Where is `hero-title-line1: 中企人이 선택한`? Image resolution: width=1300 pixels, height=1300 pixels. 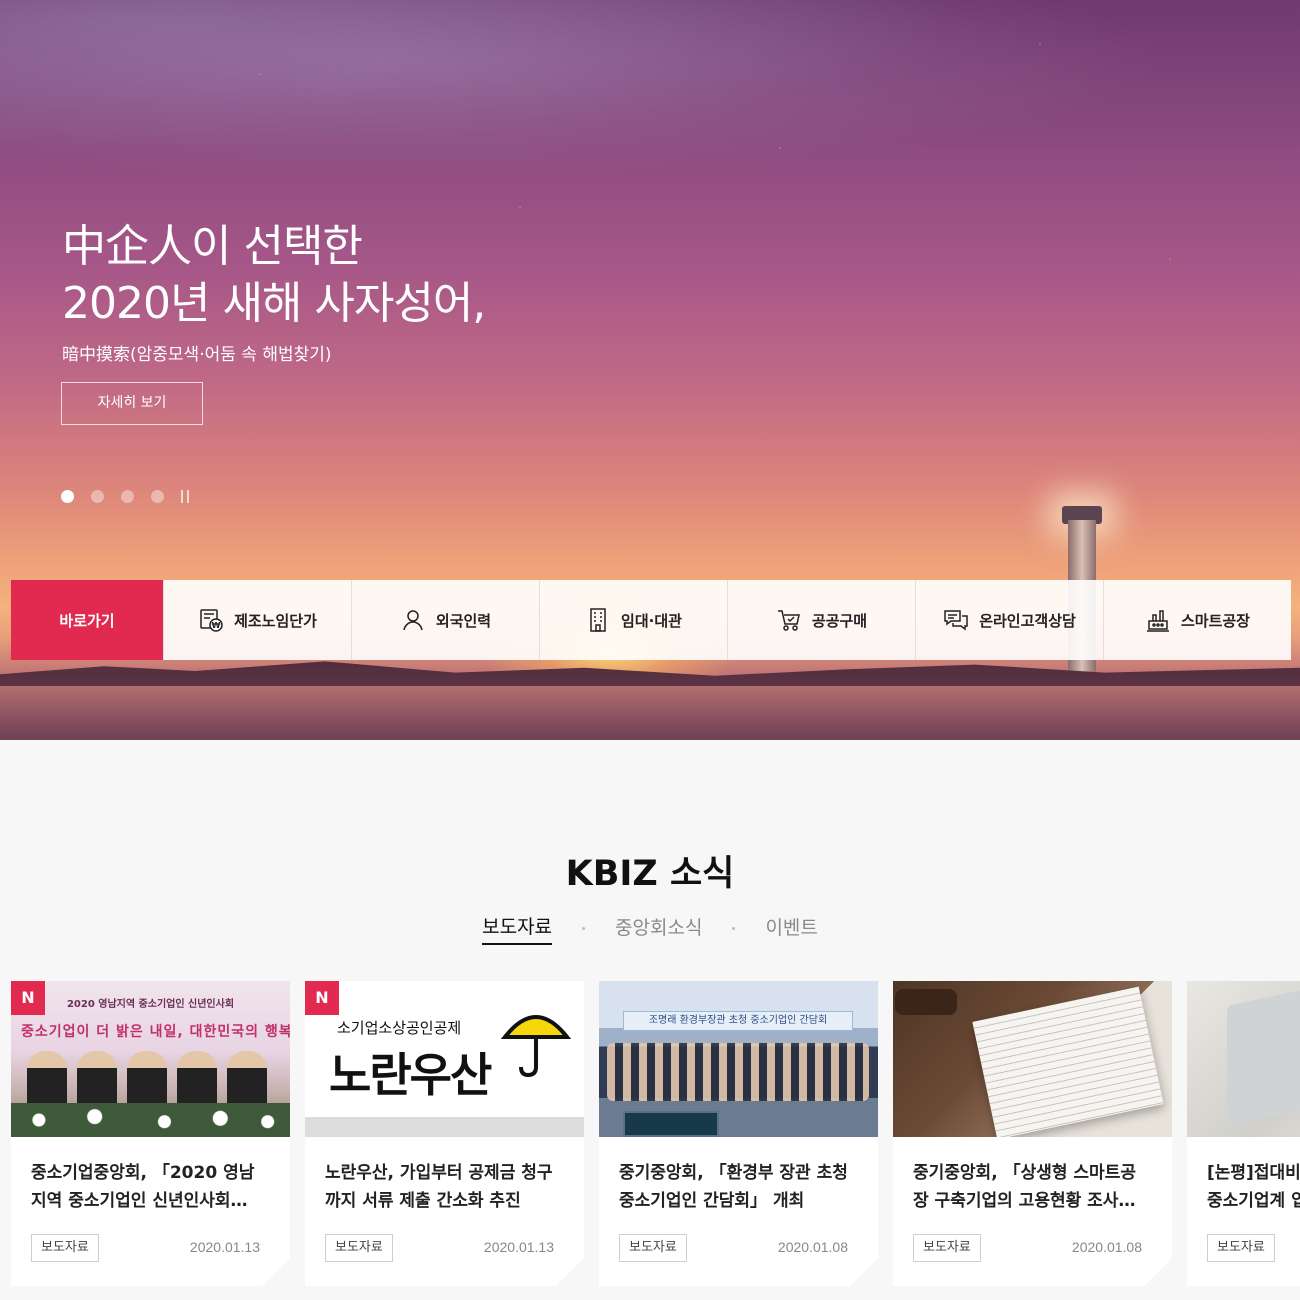 hero-title-line1: 中企人이 선택한 is located at coordinates (212, 246).